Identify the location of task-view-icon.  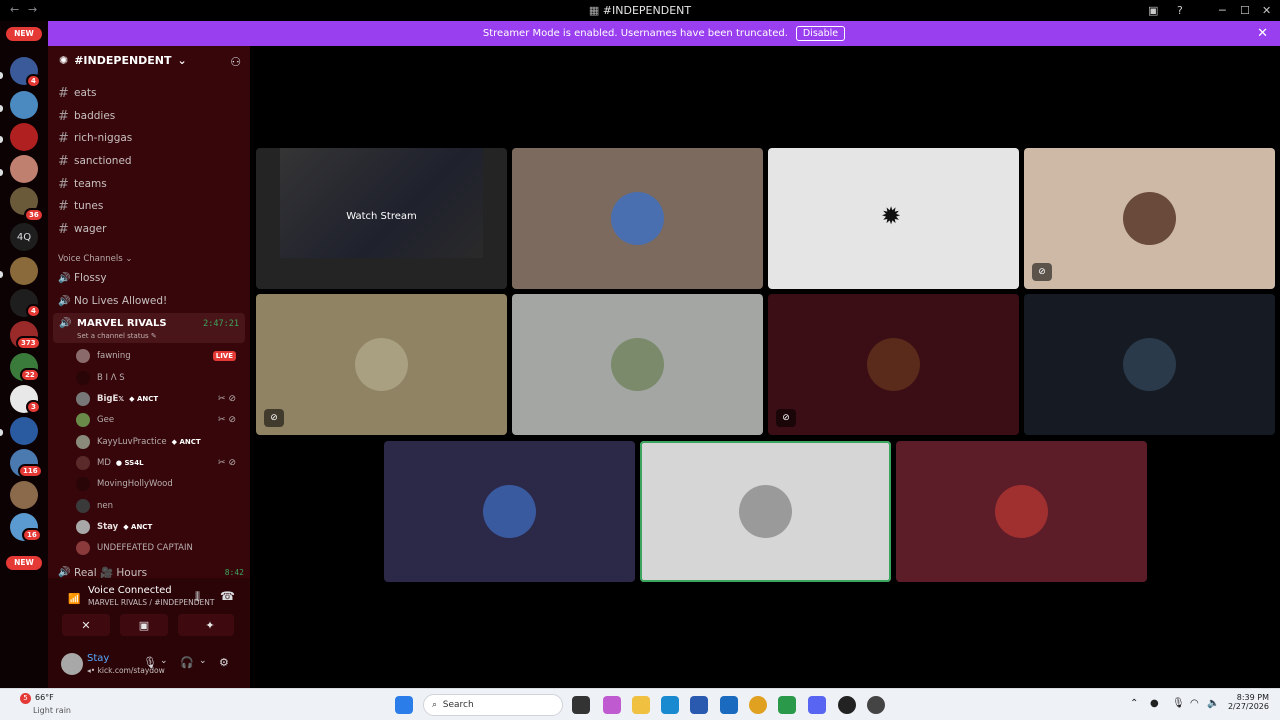
(581, 705).